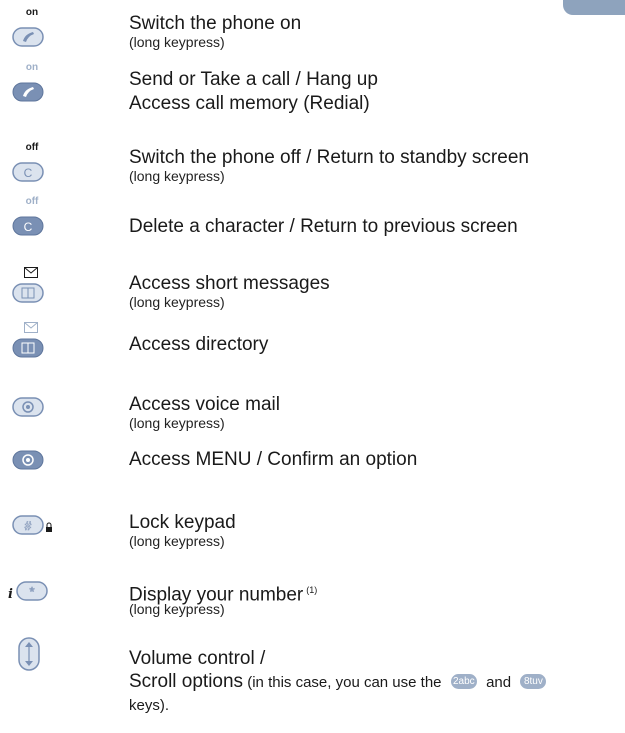 The image size is (625, 733). Describe the element at coordinates (249, 103) in the screenshot. I see `call-memory-text: Access call memory (Redial)` at that location.